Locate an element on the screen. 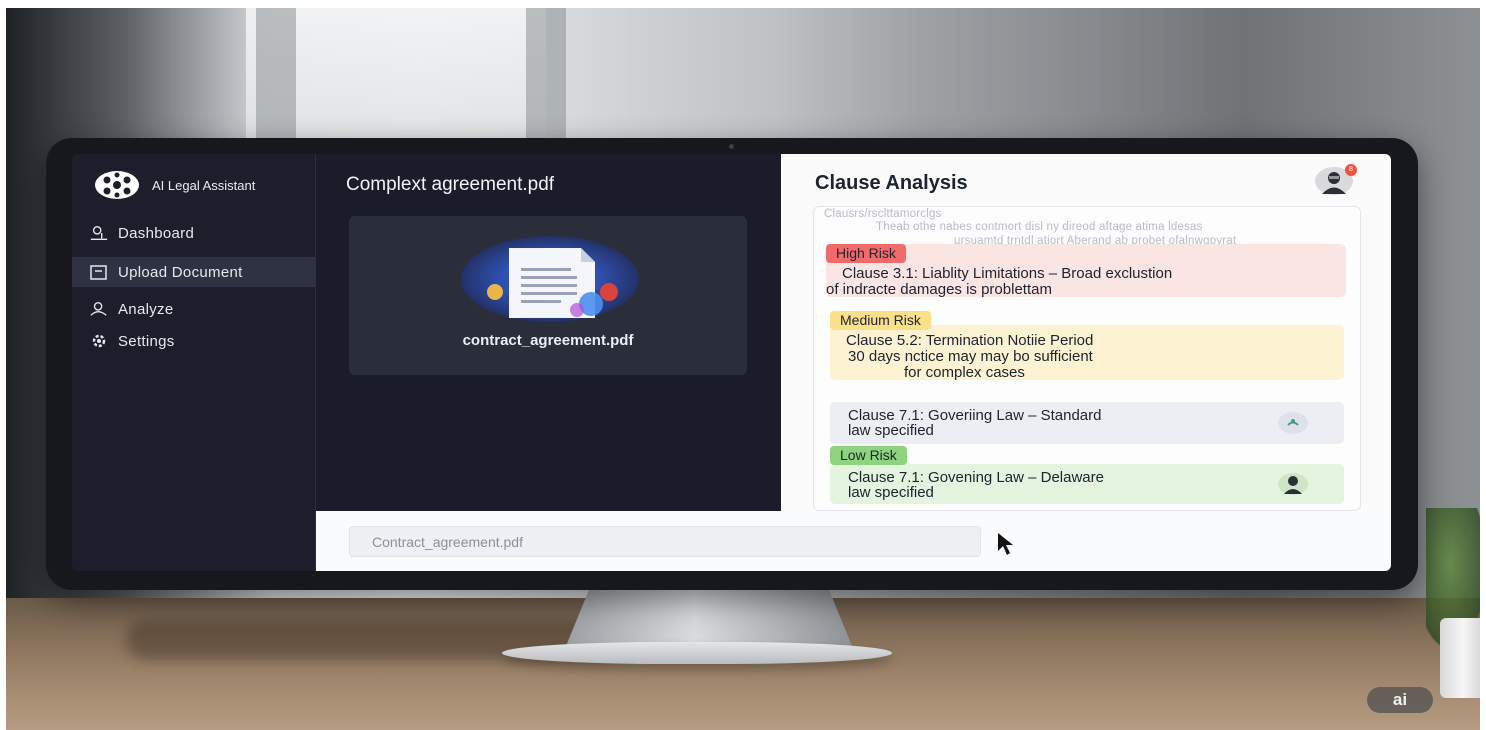 Image resolution: width=1486 pixels, height=730 pixels. document-title: Complext agreement.pdf is located at coordinates (450, 184).